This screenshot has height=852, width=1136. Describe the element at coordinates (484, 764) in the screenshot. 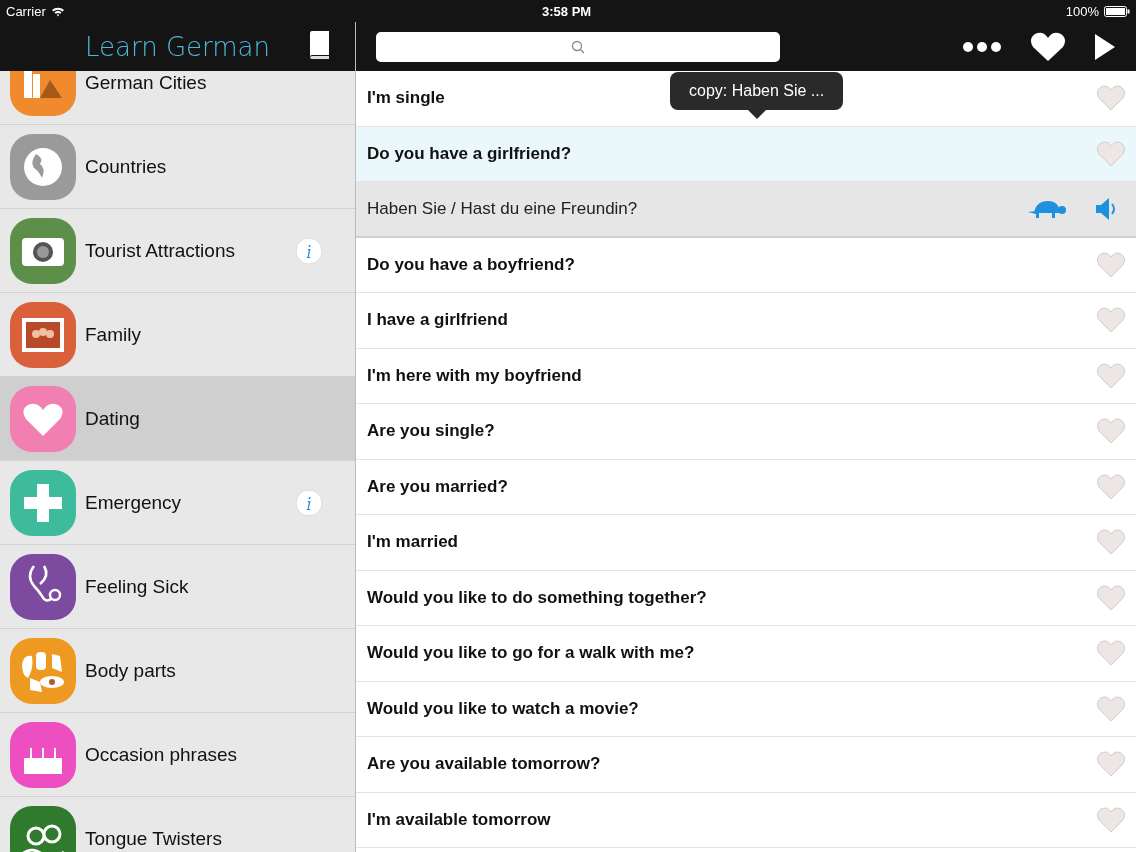

I see `phrase-text: Are you available tomorrow?` at that location.